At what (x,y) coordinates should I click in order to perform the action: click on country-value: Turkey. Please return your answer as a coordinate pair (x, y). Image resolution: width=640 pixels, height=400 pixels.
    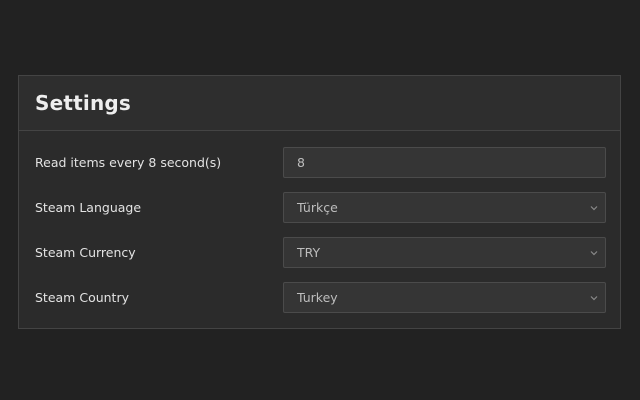
    Looking at the image, I should click on (317, 297).